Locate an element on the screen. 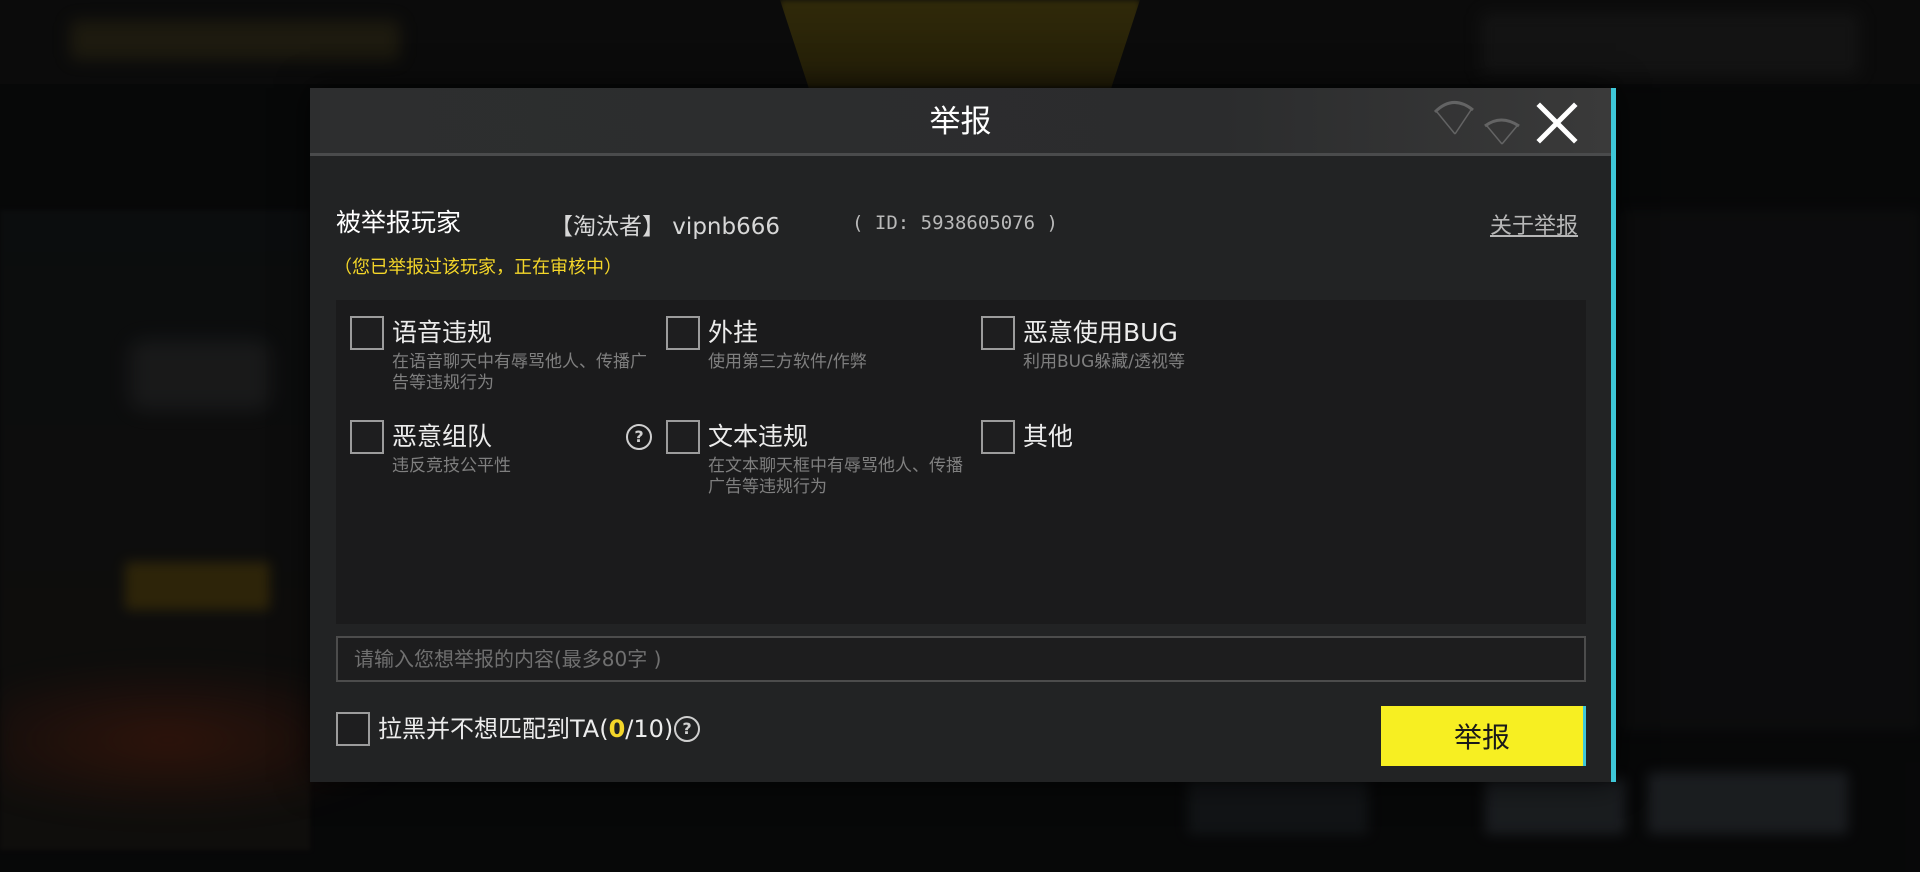 The image size is (1920, 872). reason-description: 利用BUG躲藏/透视等 is located at coordinates (1104, 362).